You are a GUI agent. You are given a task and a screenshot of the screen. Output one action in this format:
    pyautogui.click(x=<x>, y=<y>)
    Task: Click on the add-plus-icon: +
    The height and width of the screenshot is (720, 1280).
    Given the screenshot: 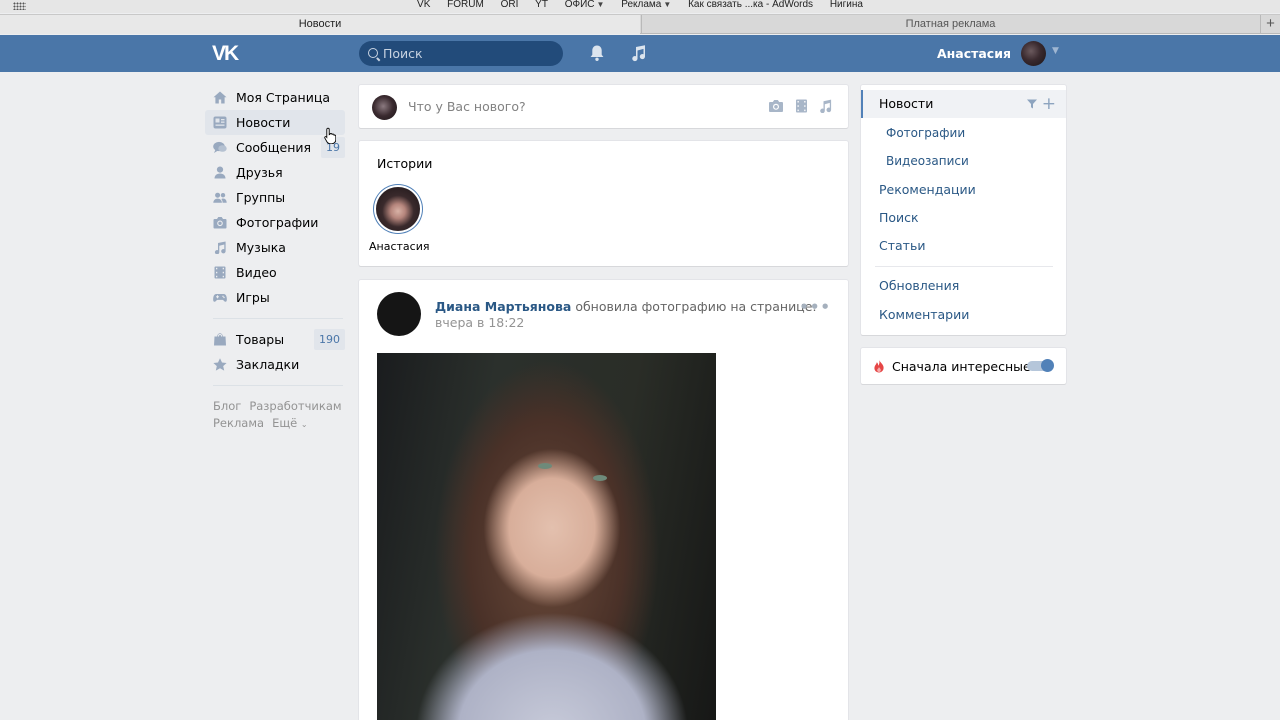 What is the action you would take?
    pyautogui.click(x=1049, y=104)
    